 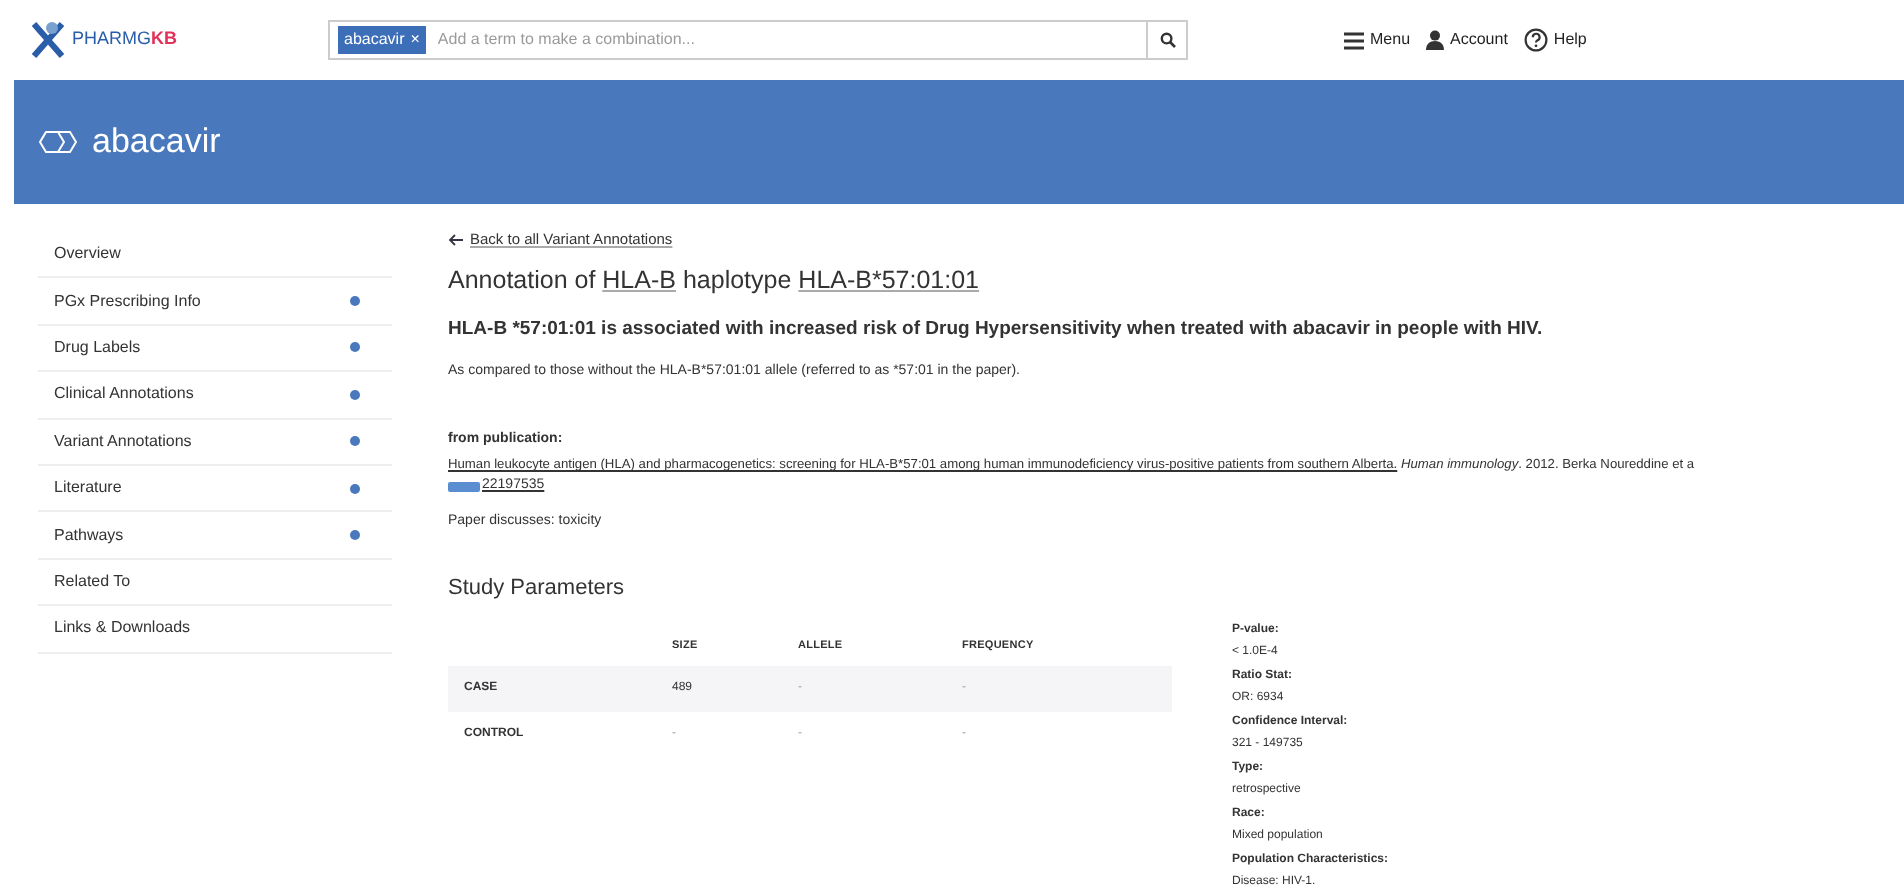 I want to click on sidebar-item: Literature, so click(x=215, y=489).